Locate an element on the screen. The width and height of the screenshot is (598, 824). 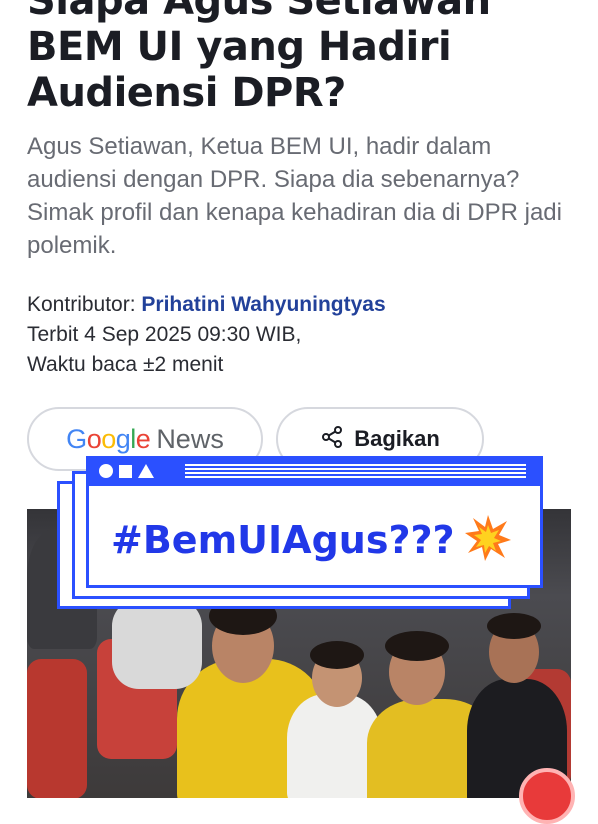
google-news-label: News is located at coordinates (190, 438).